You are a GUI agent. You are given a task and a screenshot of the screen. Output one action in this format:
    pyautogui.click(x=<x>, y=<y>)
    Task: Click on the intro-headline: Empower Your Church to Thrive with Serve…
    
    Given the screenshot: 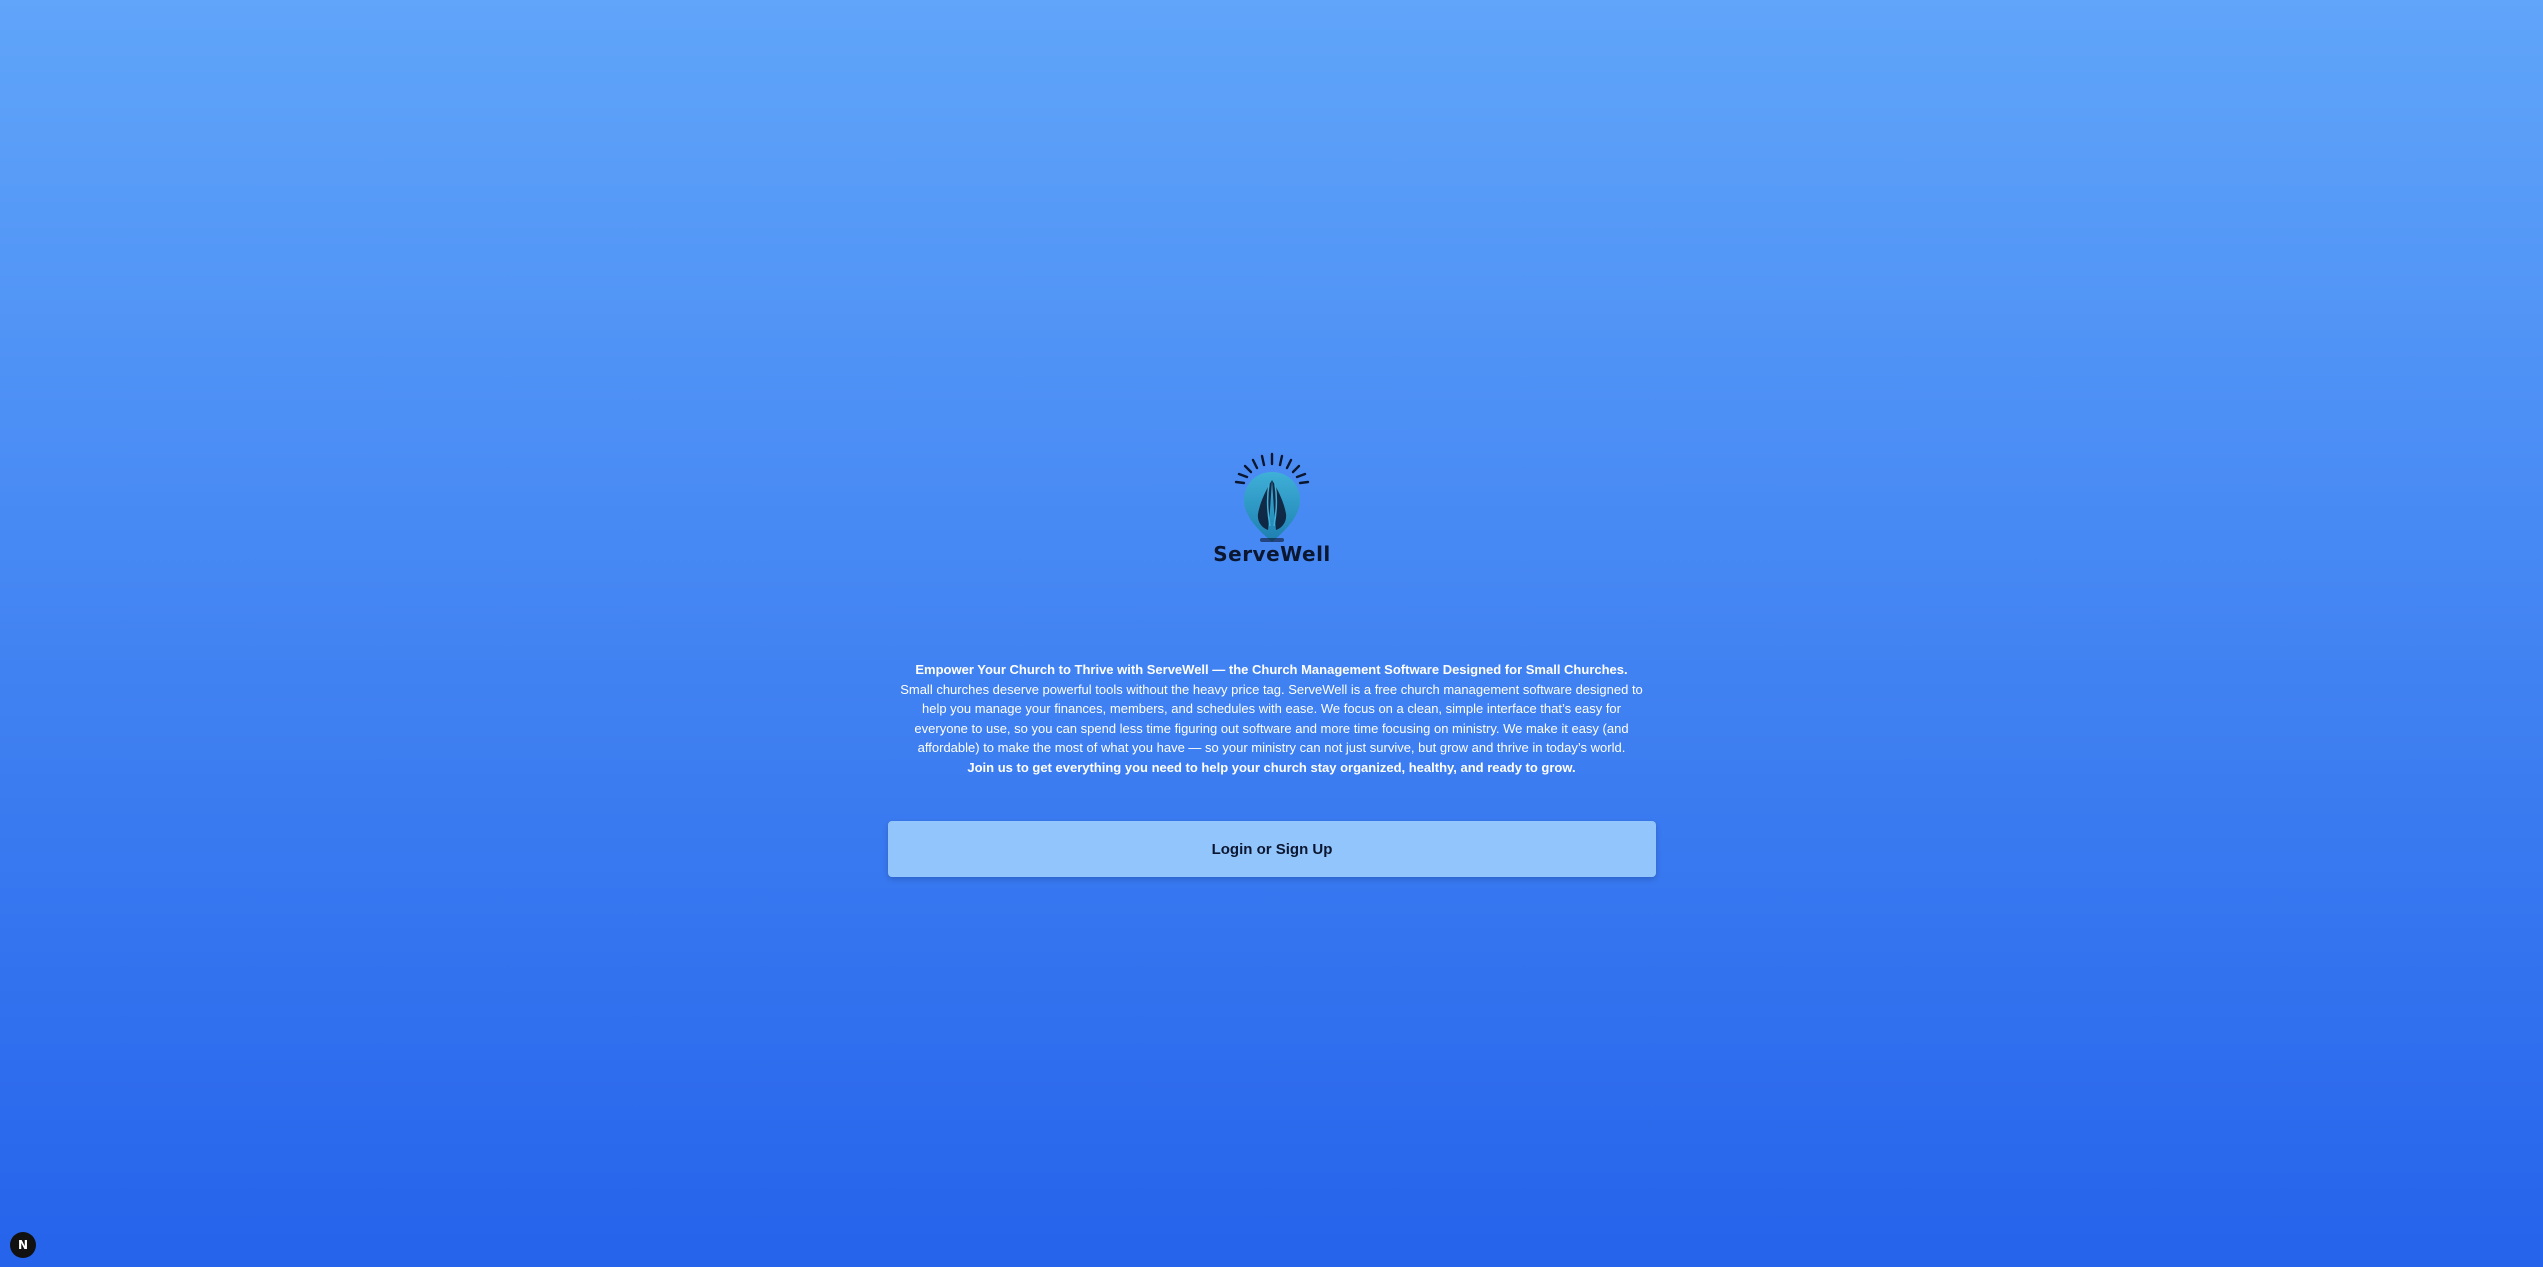 What is the action you would take?
    pyautogui.click(x=1271, y=669)
    